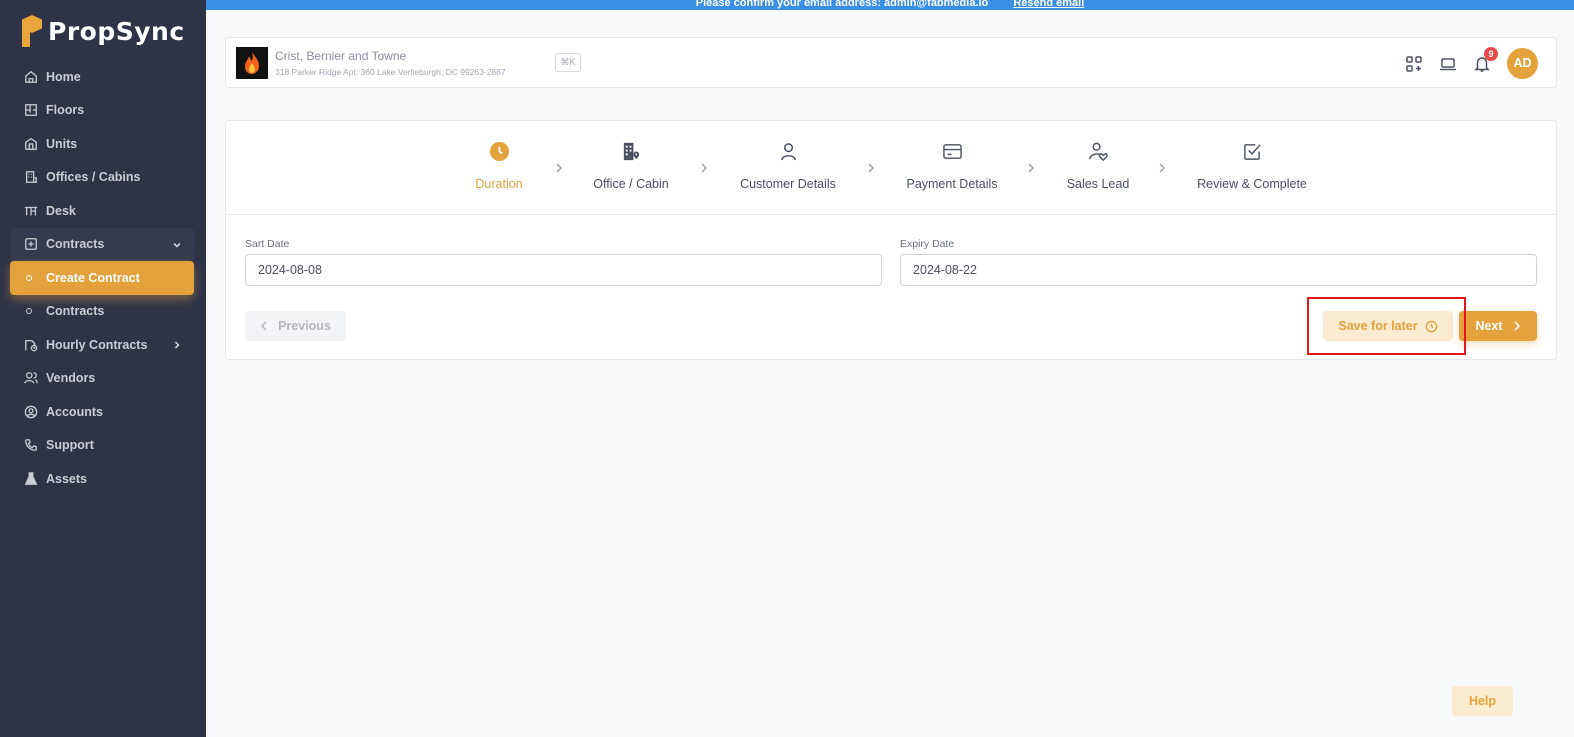  I want to click on start-date-input: 2024-08-08, so click(563, 270).